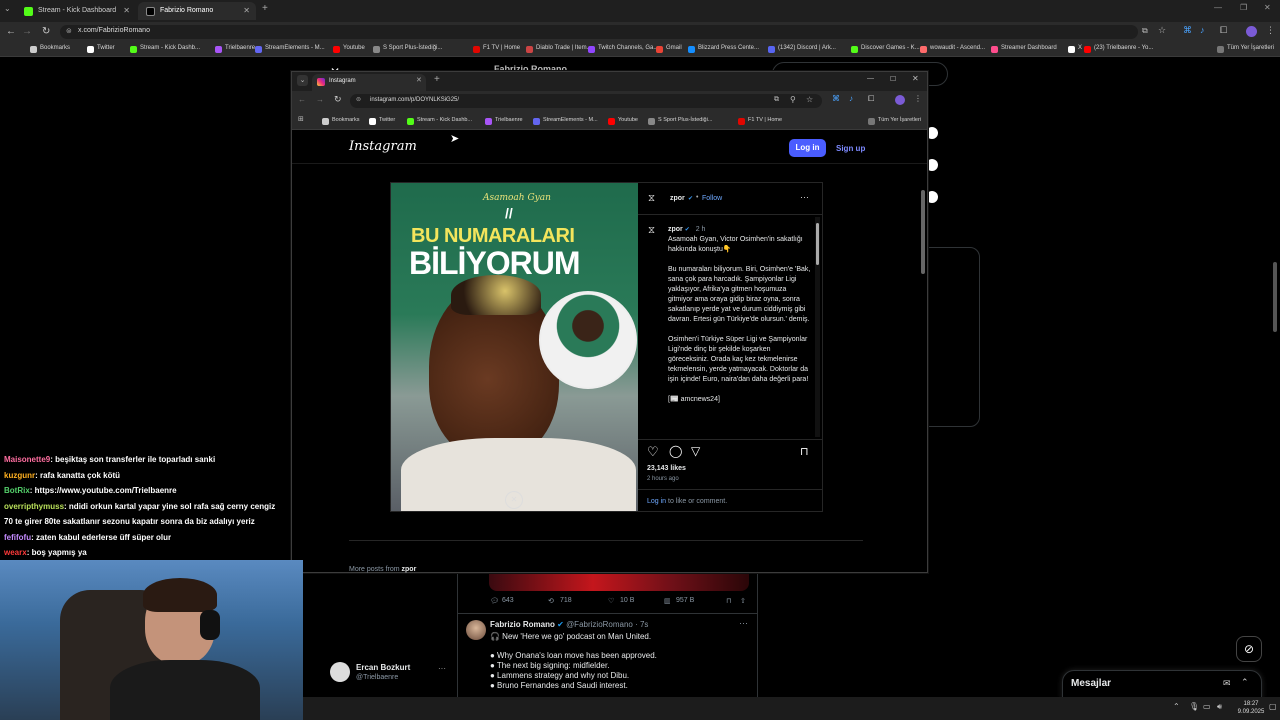 Image resolution: width=1280 pixels, height=720 pixels. What do you see at coordinates (619, 582) in the screenshot?
I see `tweet-media-image` at bounding box center [619, 582].